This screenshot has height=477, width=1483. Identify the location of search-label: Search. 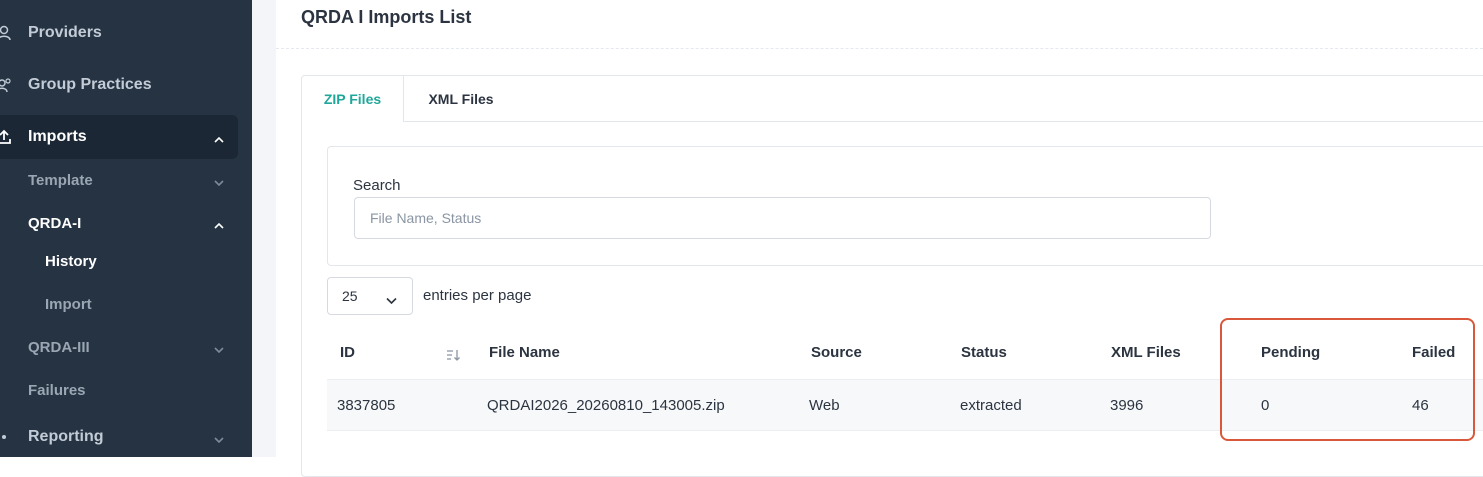
(377, 185).